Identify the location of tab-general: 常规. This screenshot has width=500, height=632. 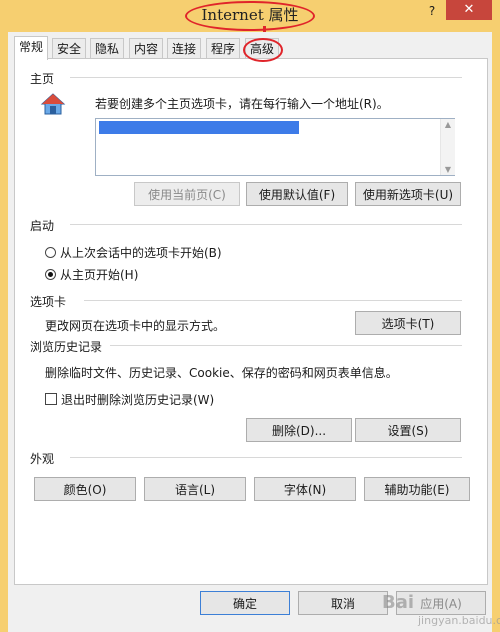
(31, 48).